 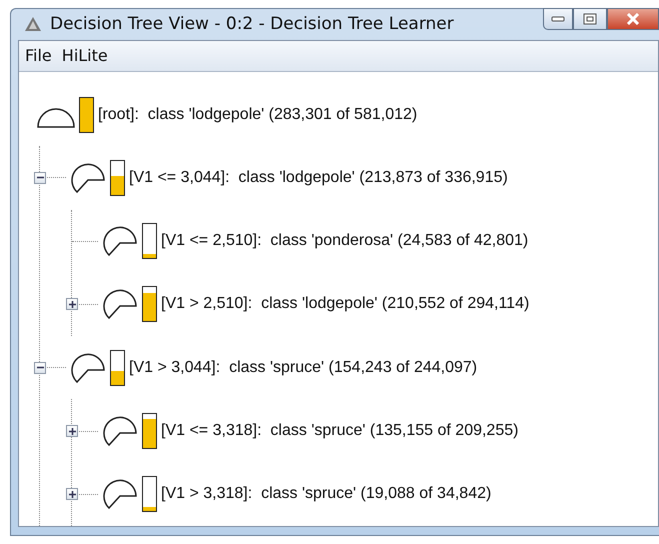 I want to click on menu-item: File, so click(x=38, y=56).